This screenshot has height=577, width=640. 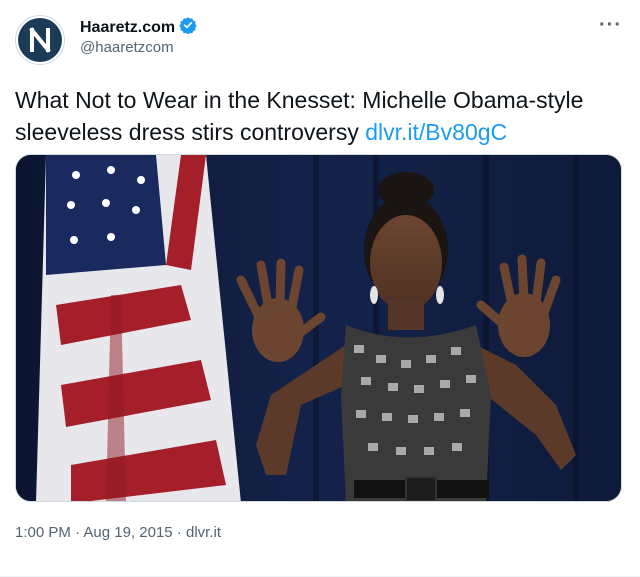 I want to click on tweet-time: 1:00 PM, so click(x=43, y=532).